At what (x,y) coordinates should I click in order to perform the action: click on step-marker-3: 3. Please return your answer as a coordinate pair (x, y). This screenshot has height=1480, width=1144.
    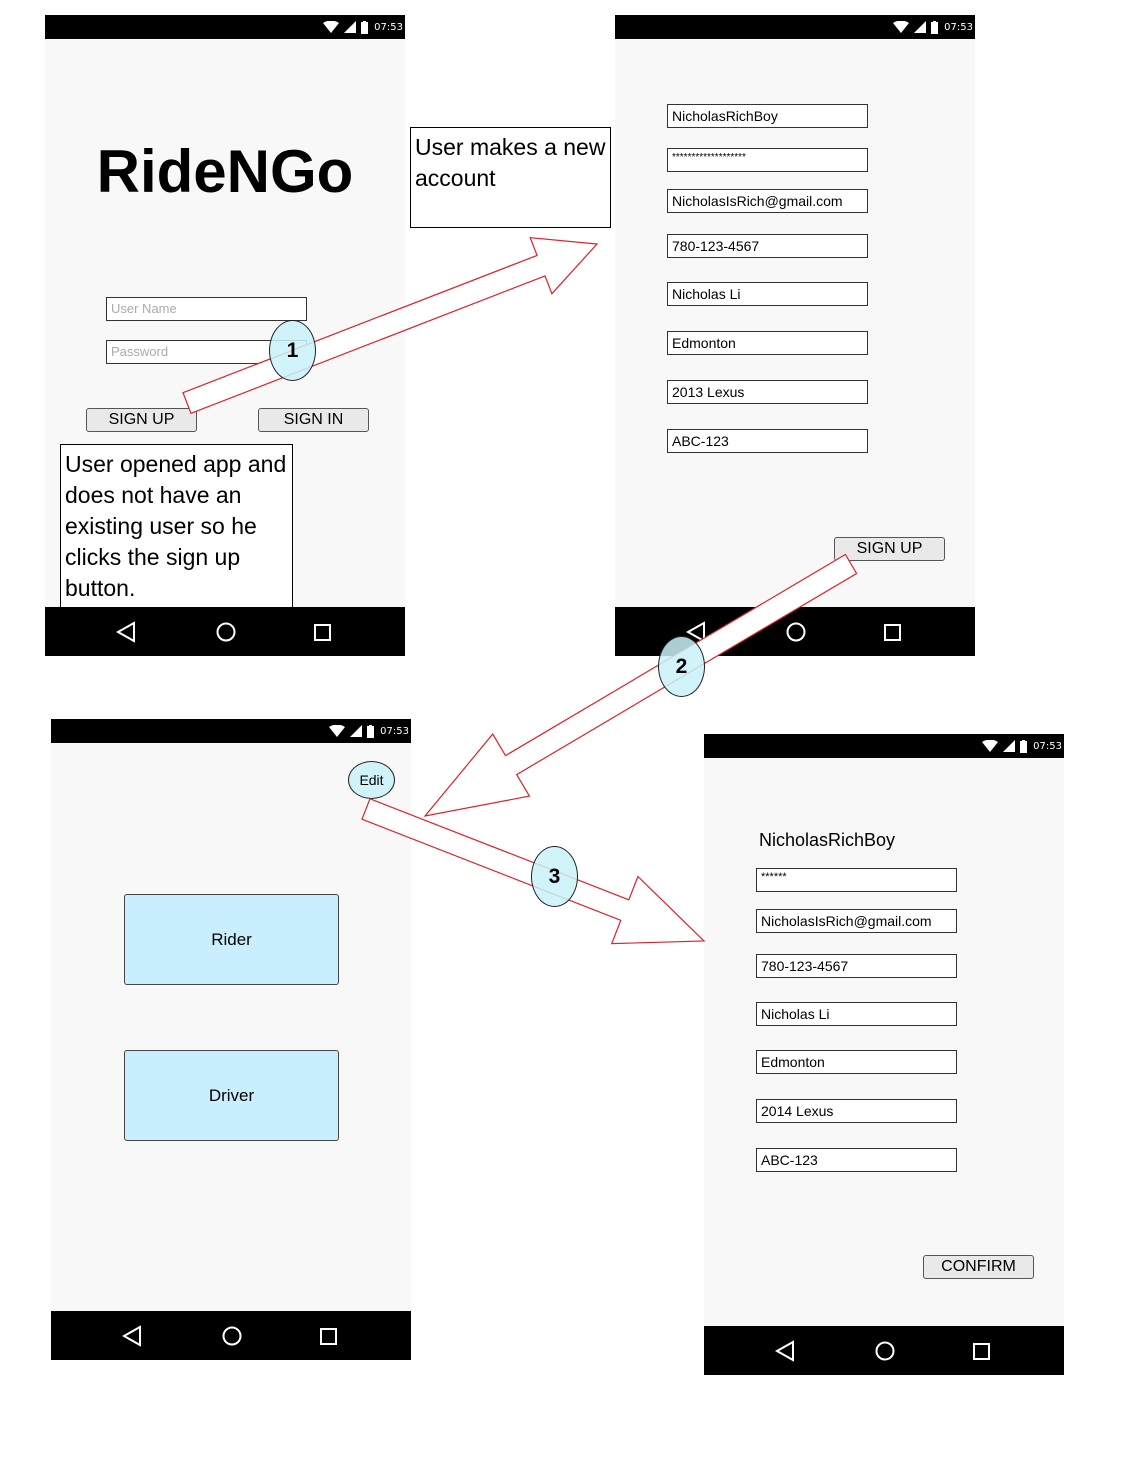
    Looking at the image, I should click on (554, 876).